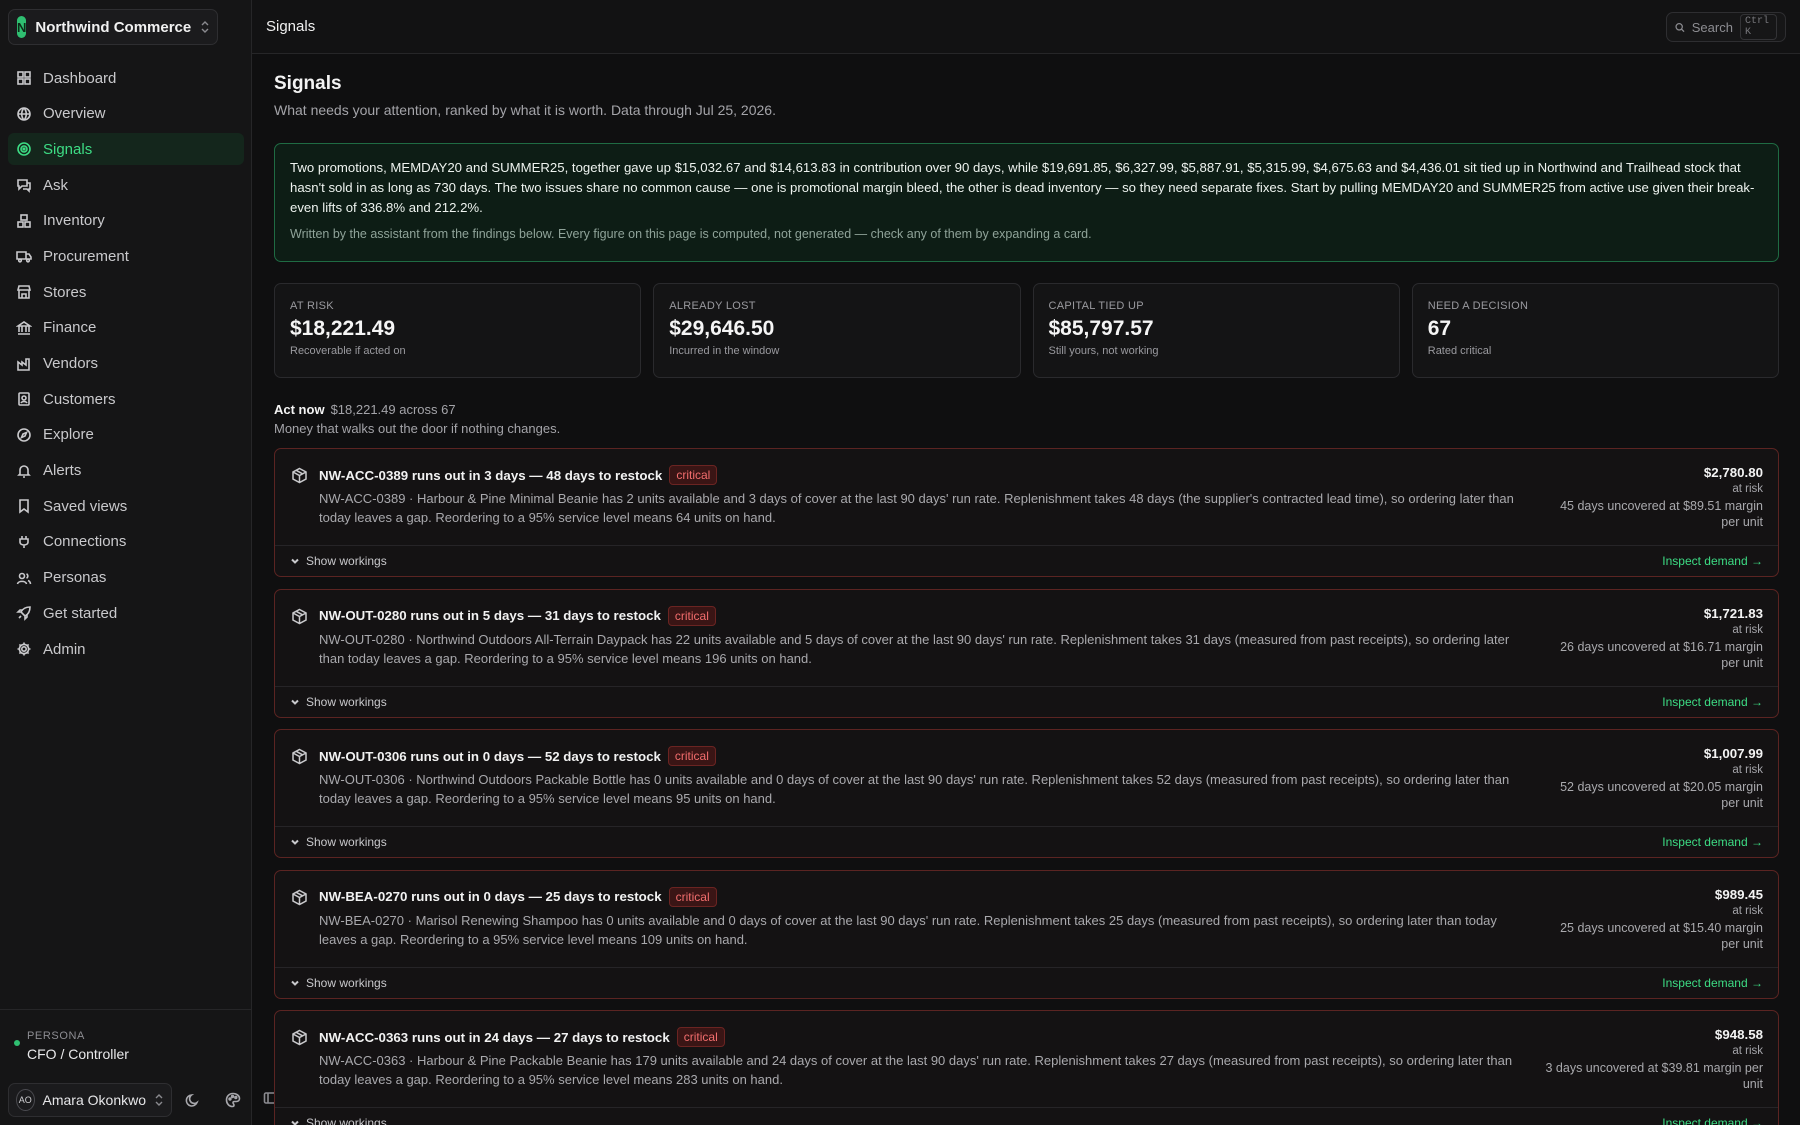  What do you see at coordinates (1733, 613) in the screenshot?
I see `signal-amount: $1,721.83` at bounding box center [1733, 613].